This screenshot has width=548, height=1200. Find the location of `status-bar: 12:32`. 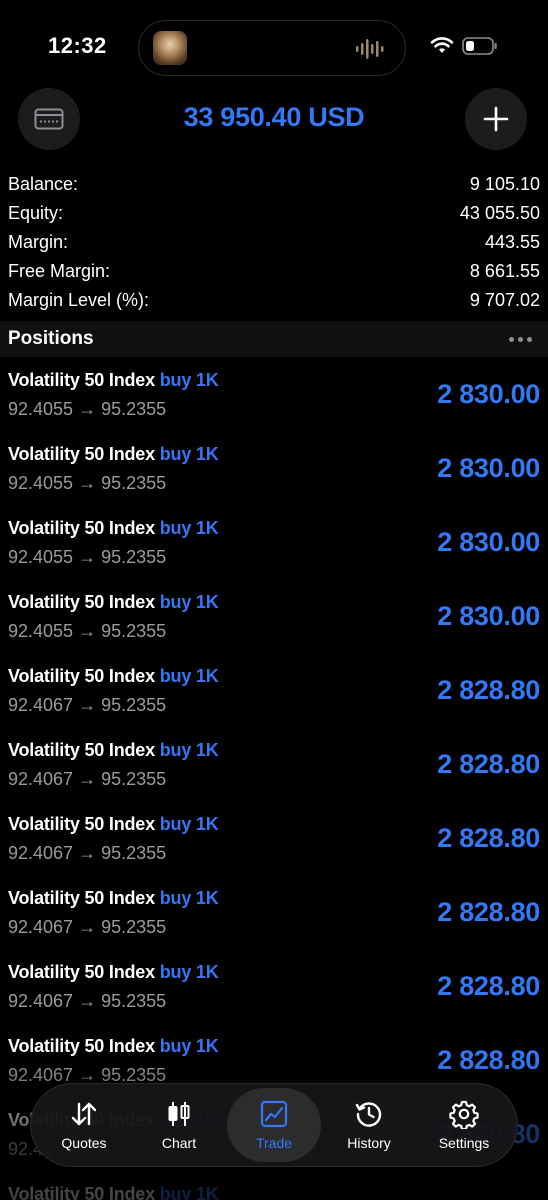

status-bar: 12:32 is located at coordinates (274, 40).